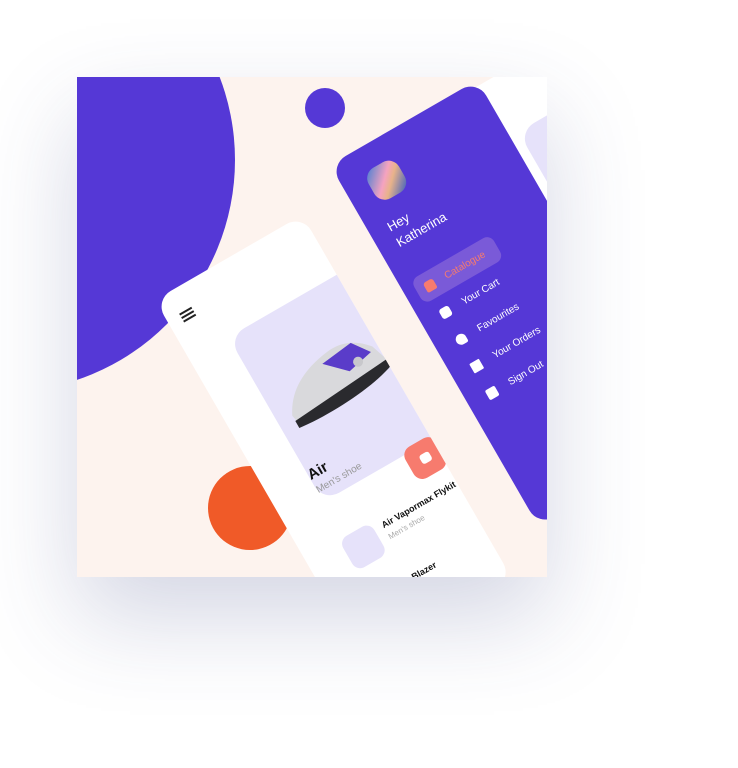 The width and height of the screenshot is (738, 768). What do you see at coordinates (515, 380) in the screenshot?
I see `menu-item-sign-out: Sign Out` at bounding box center [515, 380].